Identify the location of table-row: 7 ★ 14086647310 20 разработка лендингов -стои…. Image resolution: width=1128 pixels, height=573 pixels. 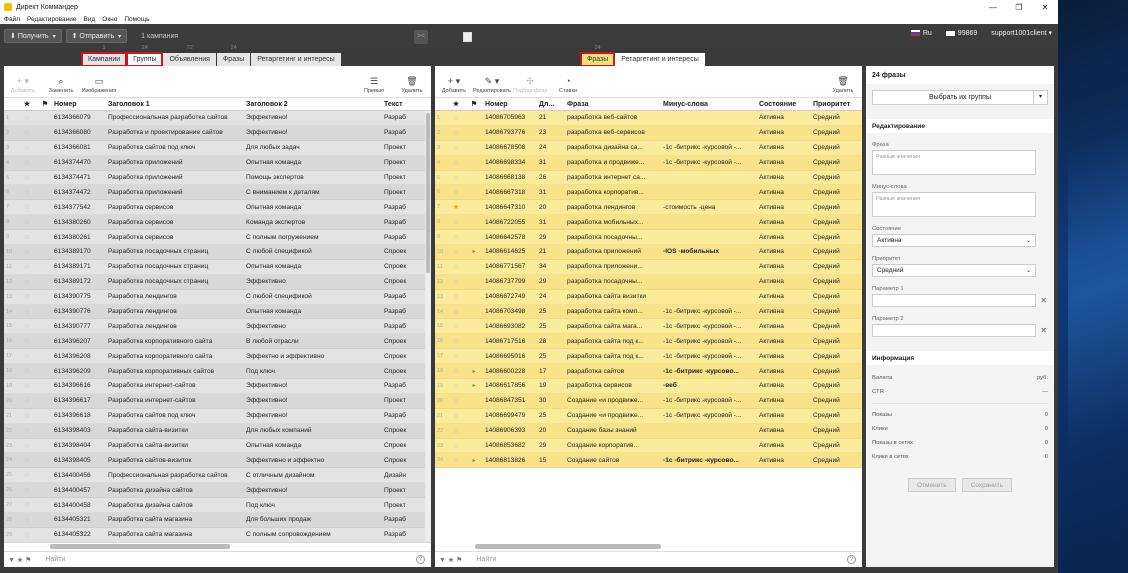
(648, 208).